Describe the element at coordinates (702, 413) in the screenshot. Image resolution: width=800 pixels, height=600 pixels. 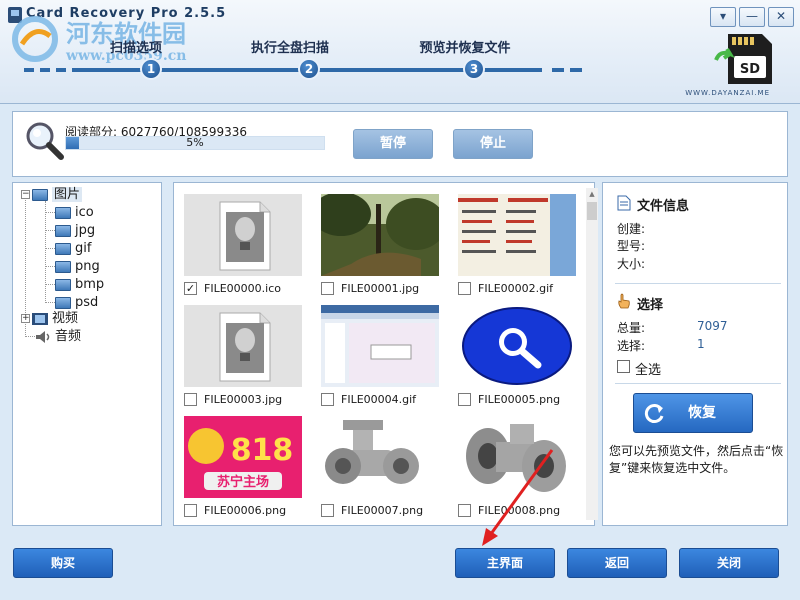
I see `restore-label: 恢复` at that location.